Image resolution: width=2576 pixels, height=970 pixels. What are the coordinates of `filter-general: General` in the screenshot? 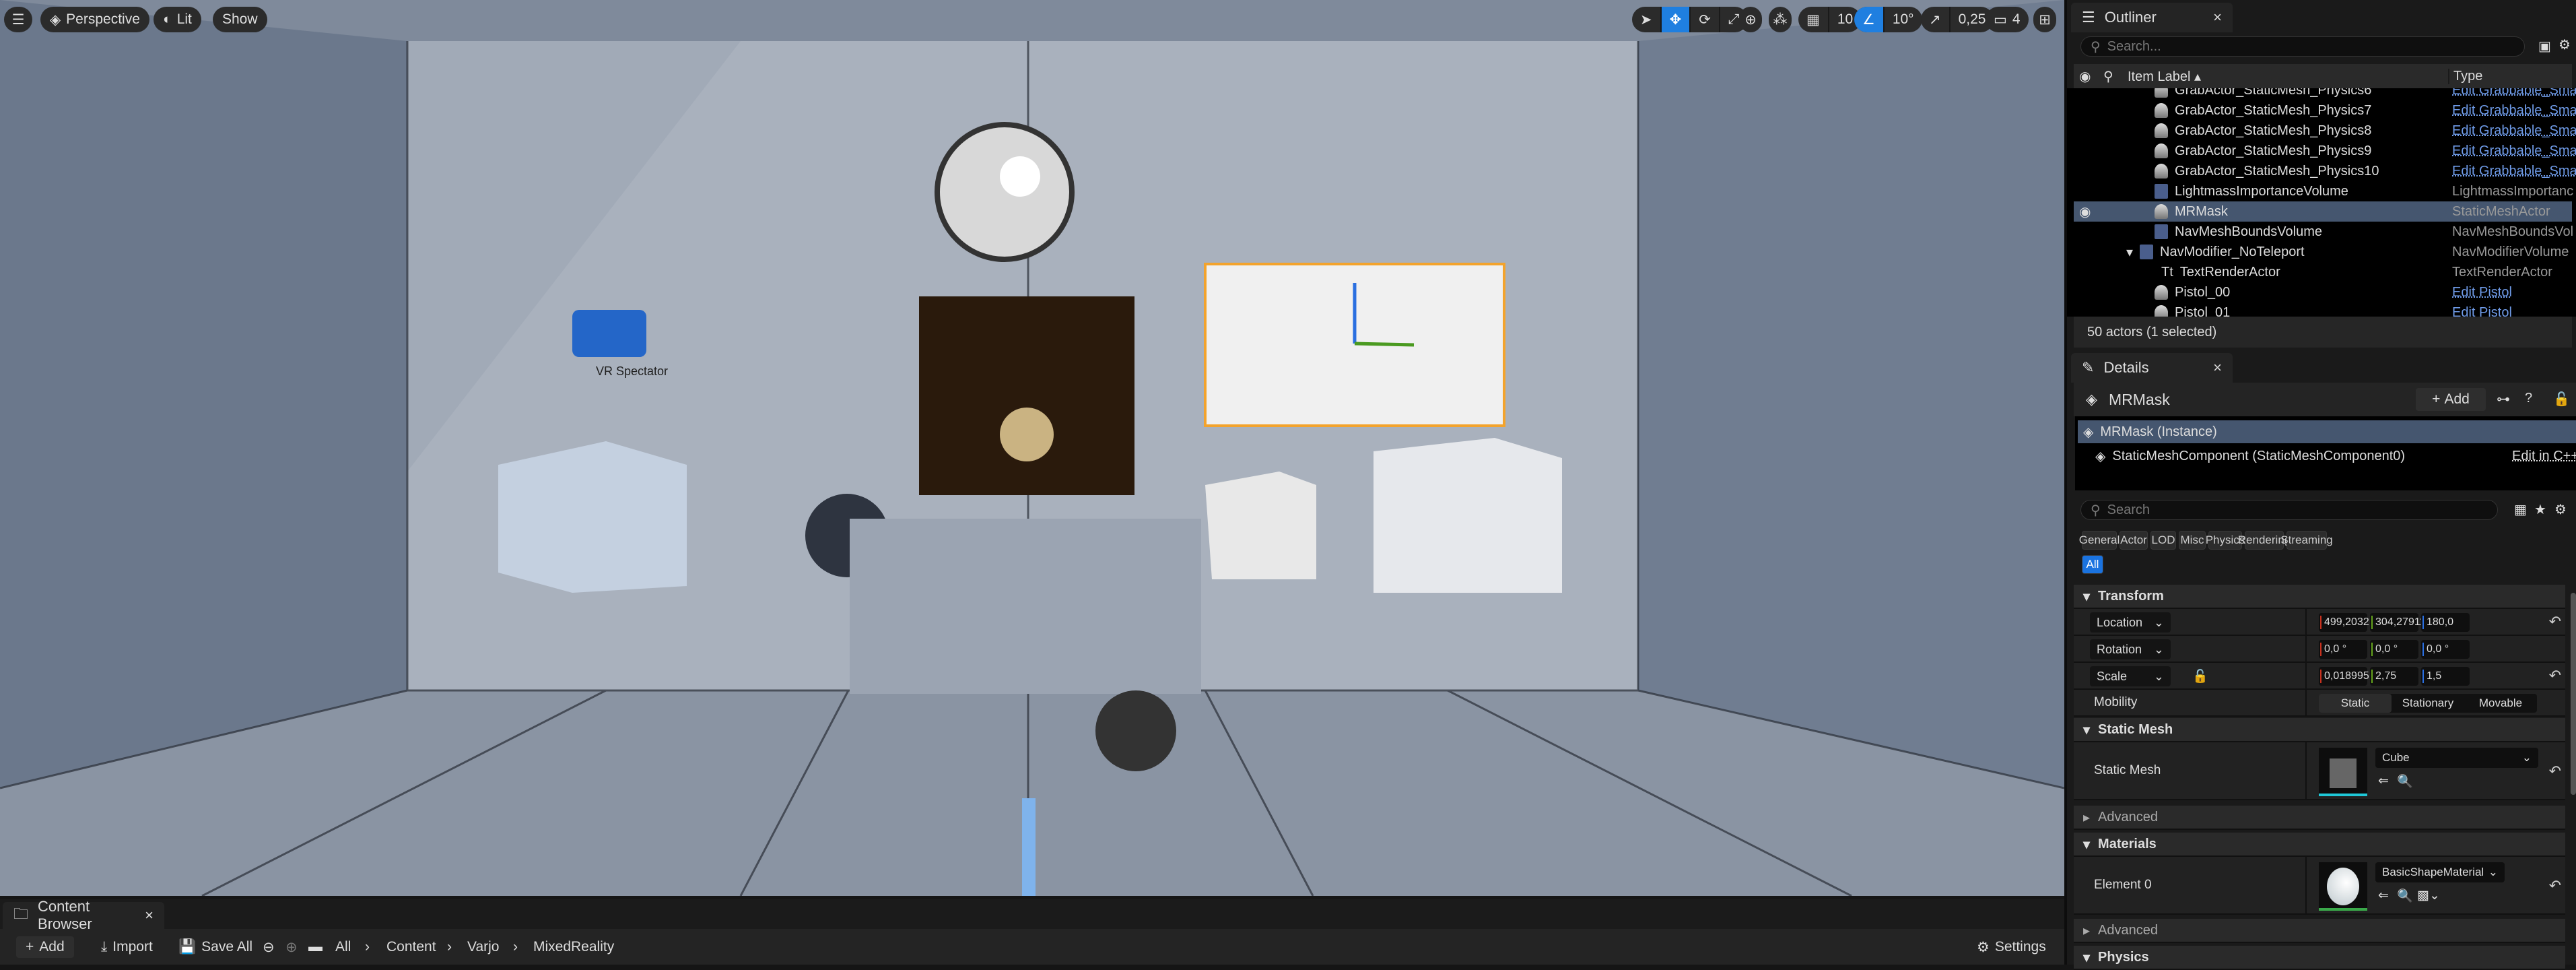 It's located at (2100, 540).